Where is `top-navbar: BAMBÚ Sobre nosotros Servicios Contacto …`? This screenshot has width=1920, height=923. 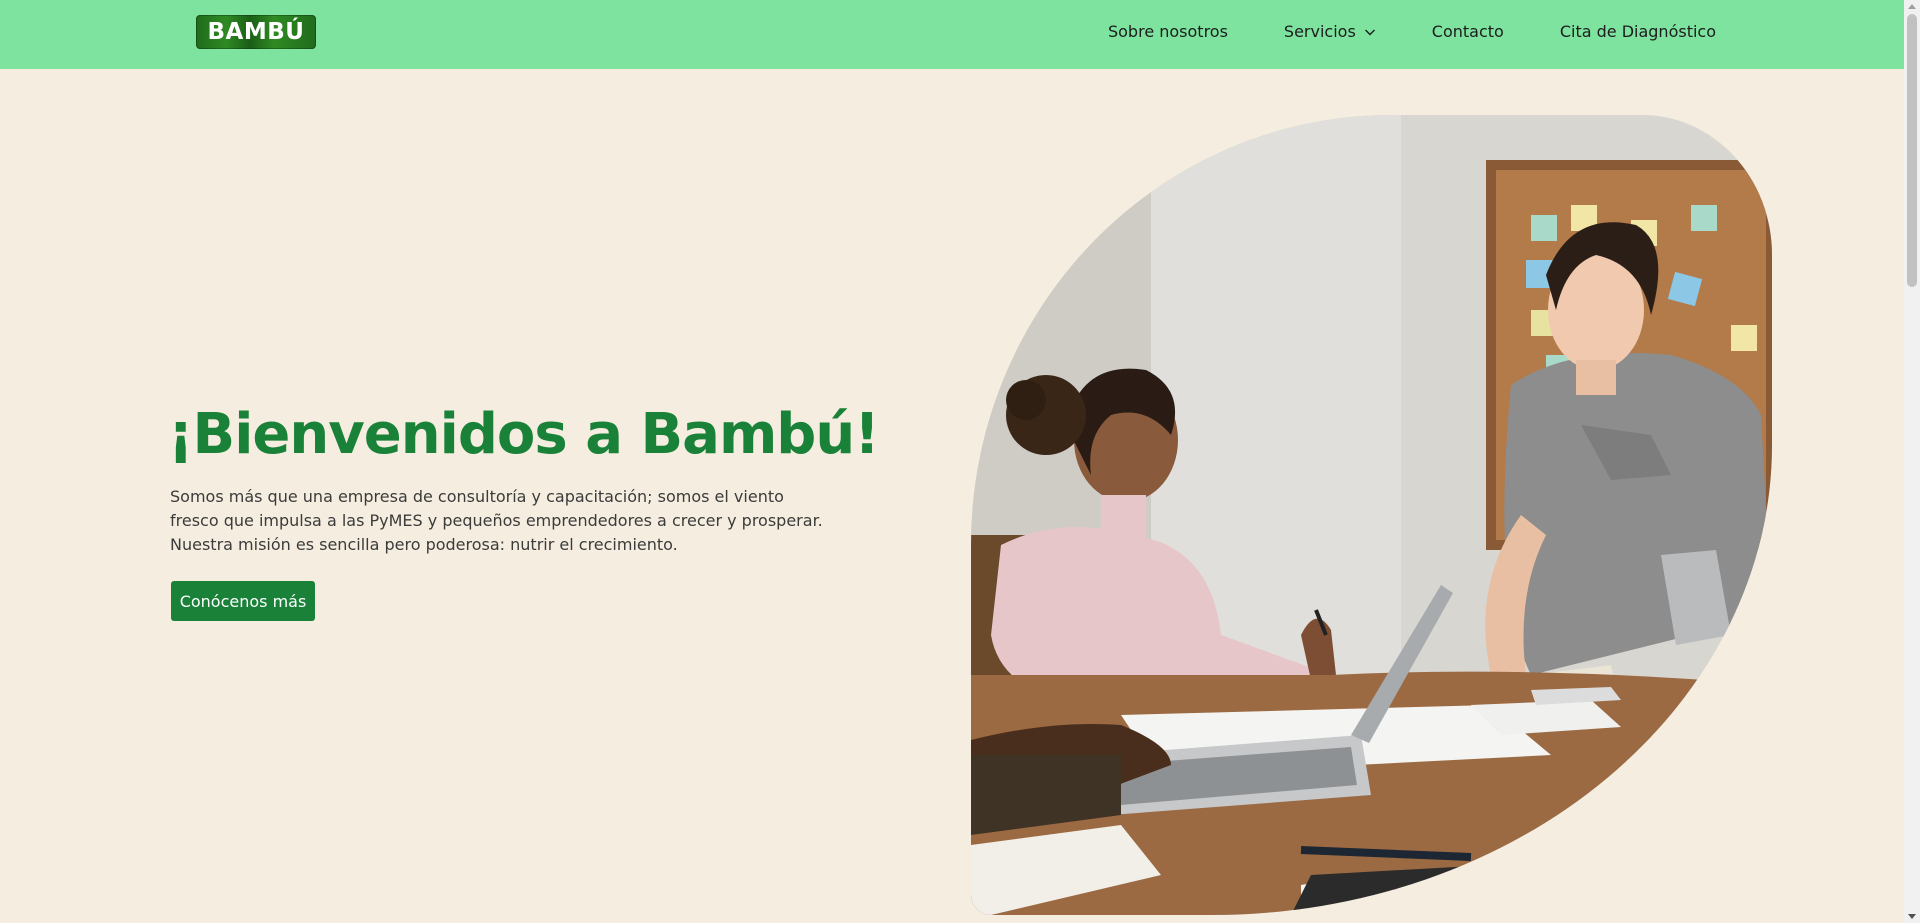
top-navbar: BAMBÚ Sobre nosotros Servicios Contacto … is located at coordinates (952, 34).